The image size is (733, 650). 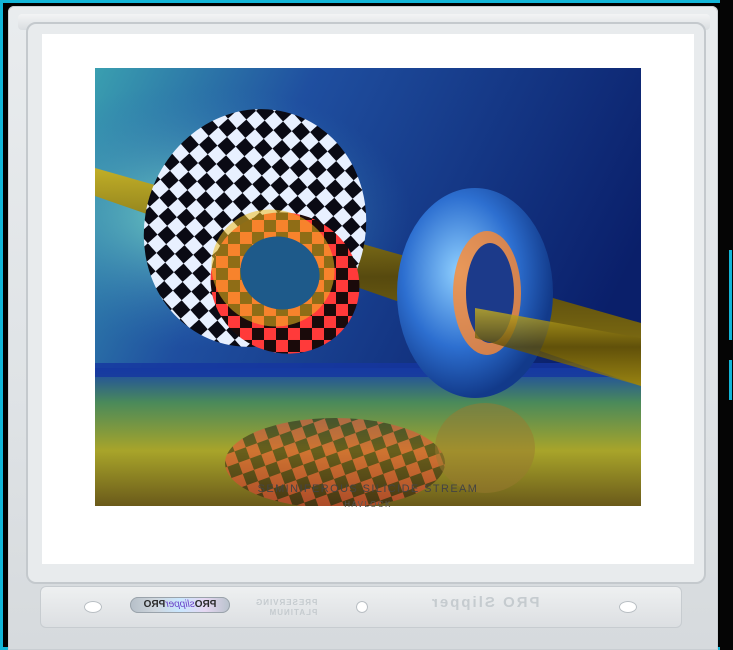 I want to click on embossed-line-top: PRESERVING, so click(x=286, y=602).